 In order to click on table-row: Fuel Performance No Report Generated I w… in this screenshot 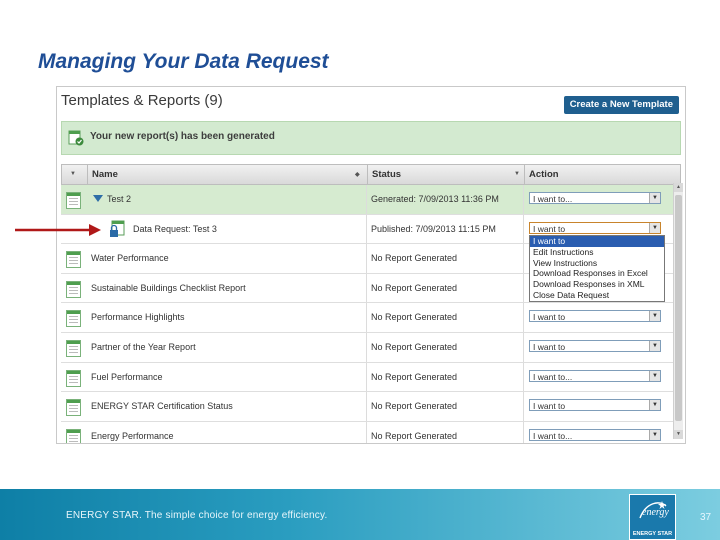, I will do `click(371, 377)`.